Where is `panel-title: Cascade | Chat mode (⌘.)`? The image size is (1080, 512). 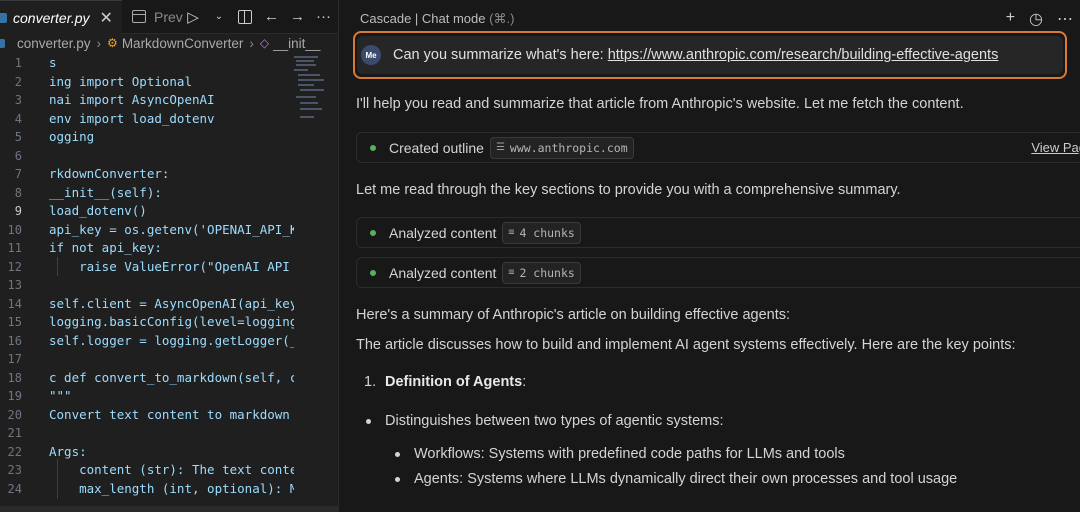 panel-title: Cascade | Chat mode (⌘.) is located at coordinates (437, 19).